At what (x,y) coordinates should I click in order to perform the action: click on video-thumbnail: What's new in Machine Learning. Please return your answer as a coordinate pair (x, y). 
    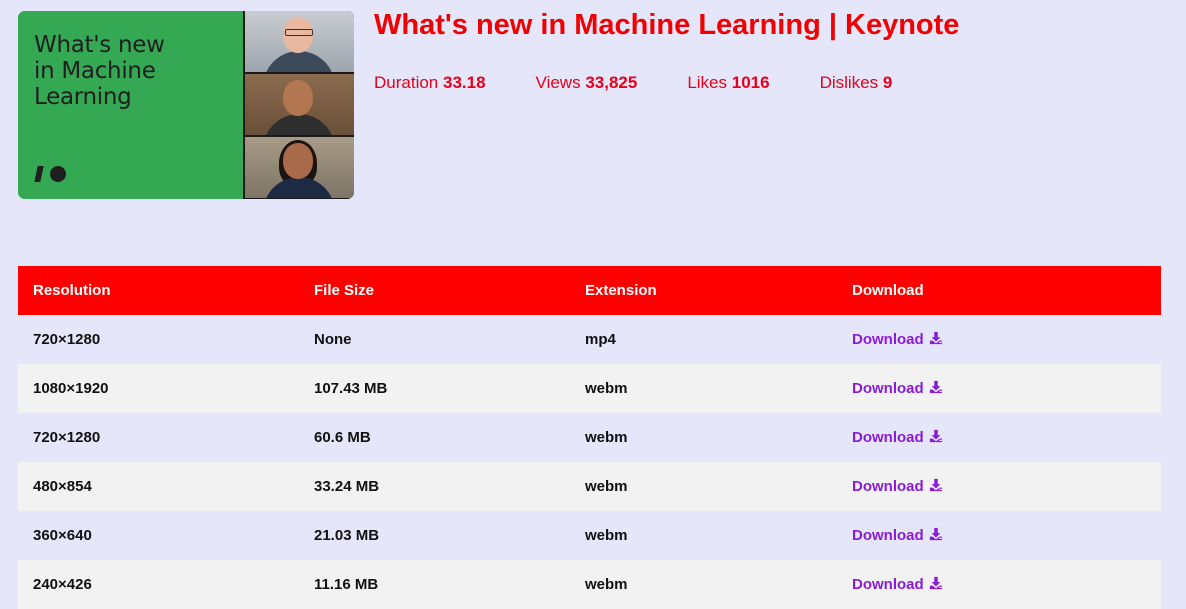
    Looking at the image, I should click on (186, 105).